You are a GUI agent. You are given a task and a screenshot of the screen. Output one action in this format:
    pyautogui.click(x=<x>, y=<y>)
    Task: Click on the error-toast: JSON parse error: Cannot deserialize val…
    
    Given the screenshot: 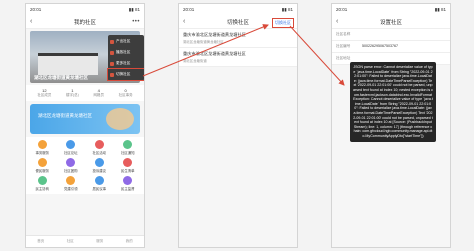 What is the action you would take?
    pyautogui.click(x=393, y=102)
    